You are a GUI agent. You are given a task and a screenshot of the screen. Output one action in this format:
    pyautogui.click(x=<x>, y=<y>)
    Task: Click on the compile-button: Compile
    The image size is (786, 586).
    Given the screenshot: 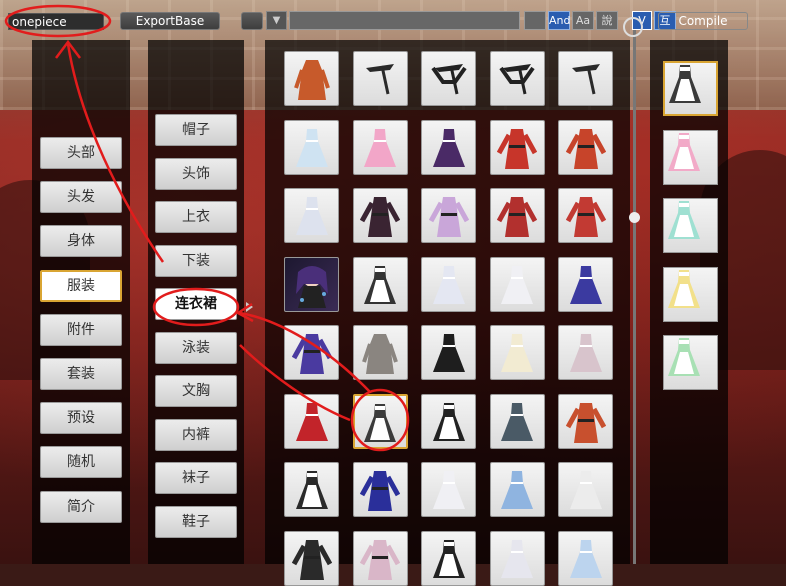 What is the action you would take?
    pyautogui.click(x=703, y=21)
    